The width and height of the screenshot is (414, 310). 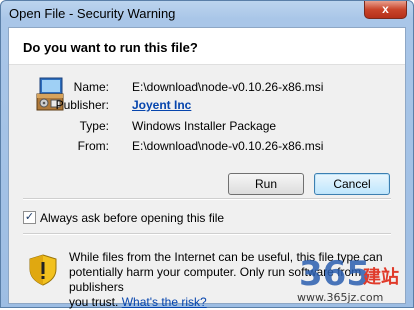 What do you see at coordinates (94, 126) in the screenshot?
I see `type-label: Type:` at bounding box center [94, 126].